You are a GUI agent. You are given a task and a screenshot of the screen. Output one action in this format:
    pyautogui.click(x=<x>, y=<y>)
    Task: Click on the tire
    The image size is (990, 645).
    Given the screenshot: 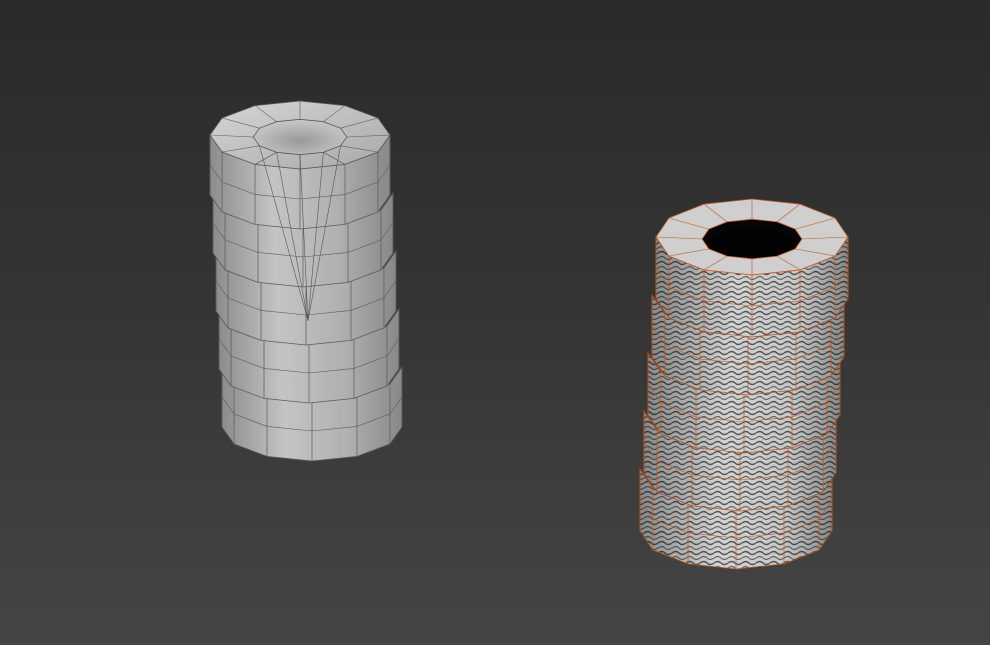 What is the action you would take?
    pyautogui.click(x=752, y=268)
    